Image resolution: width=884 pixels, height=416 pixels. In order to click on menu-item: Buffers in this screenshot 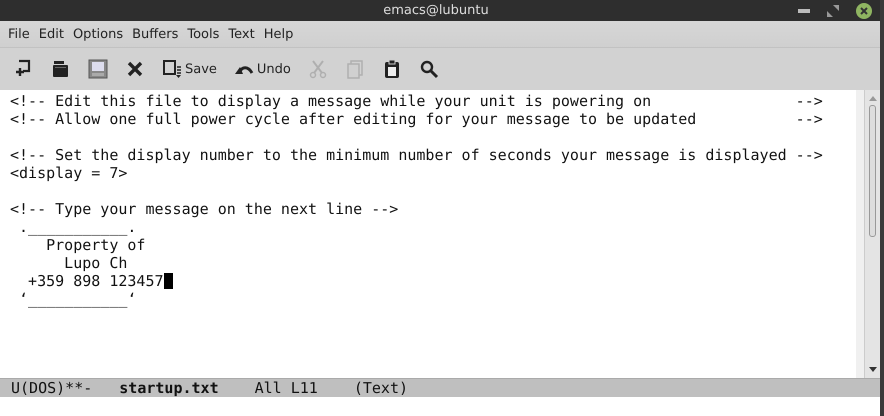, I will do `click(156, 34)`.